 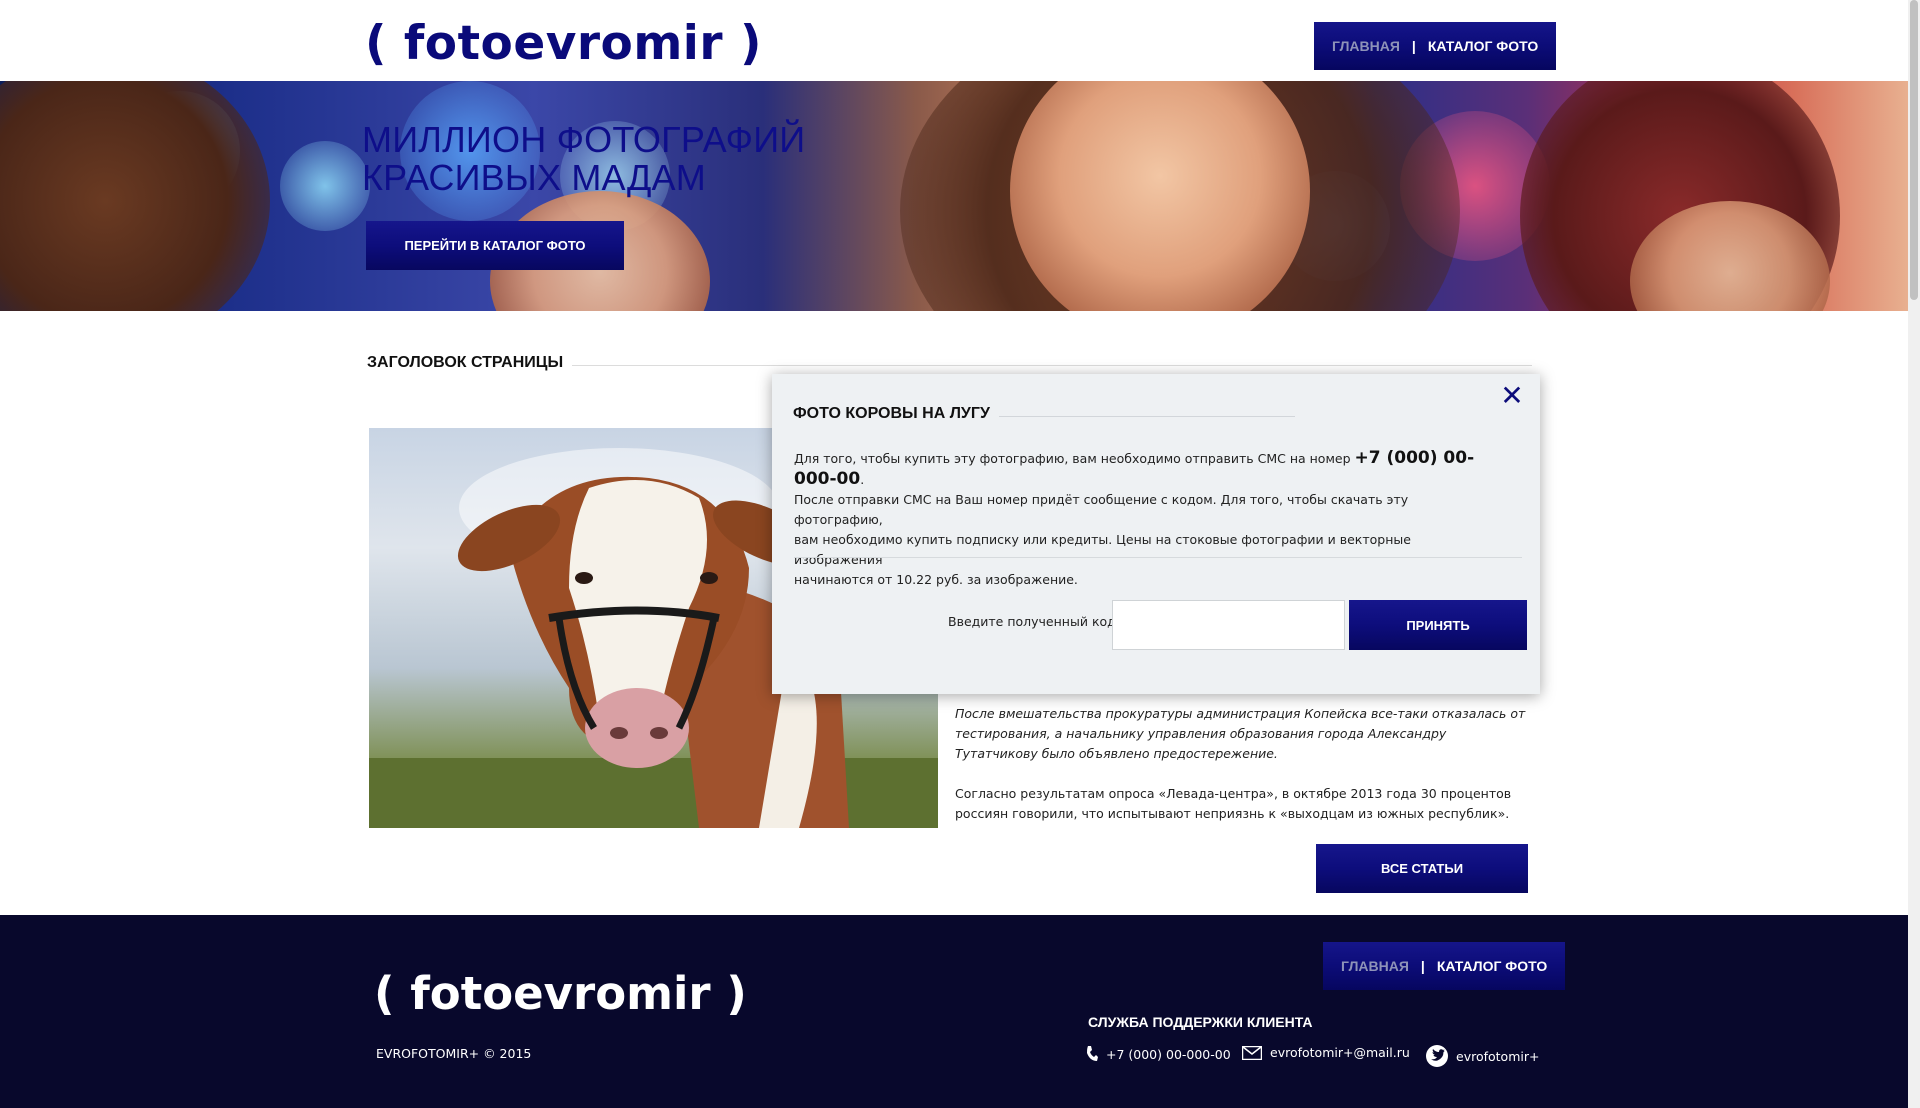 I want to click on top-nav: ГЛАВНАЯ | КАТАЛОГ ФОТО, so click(x=1435, y=46).